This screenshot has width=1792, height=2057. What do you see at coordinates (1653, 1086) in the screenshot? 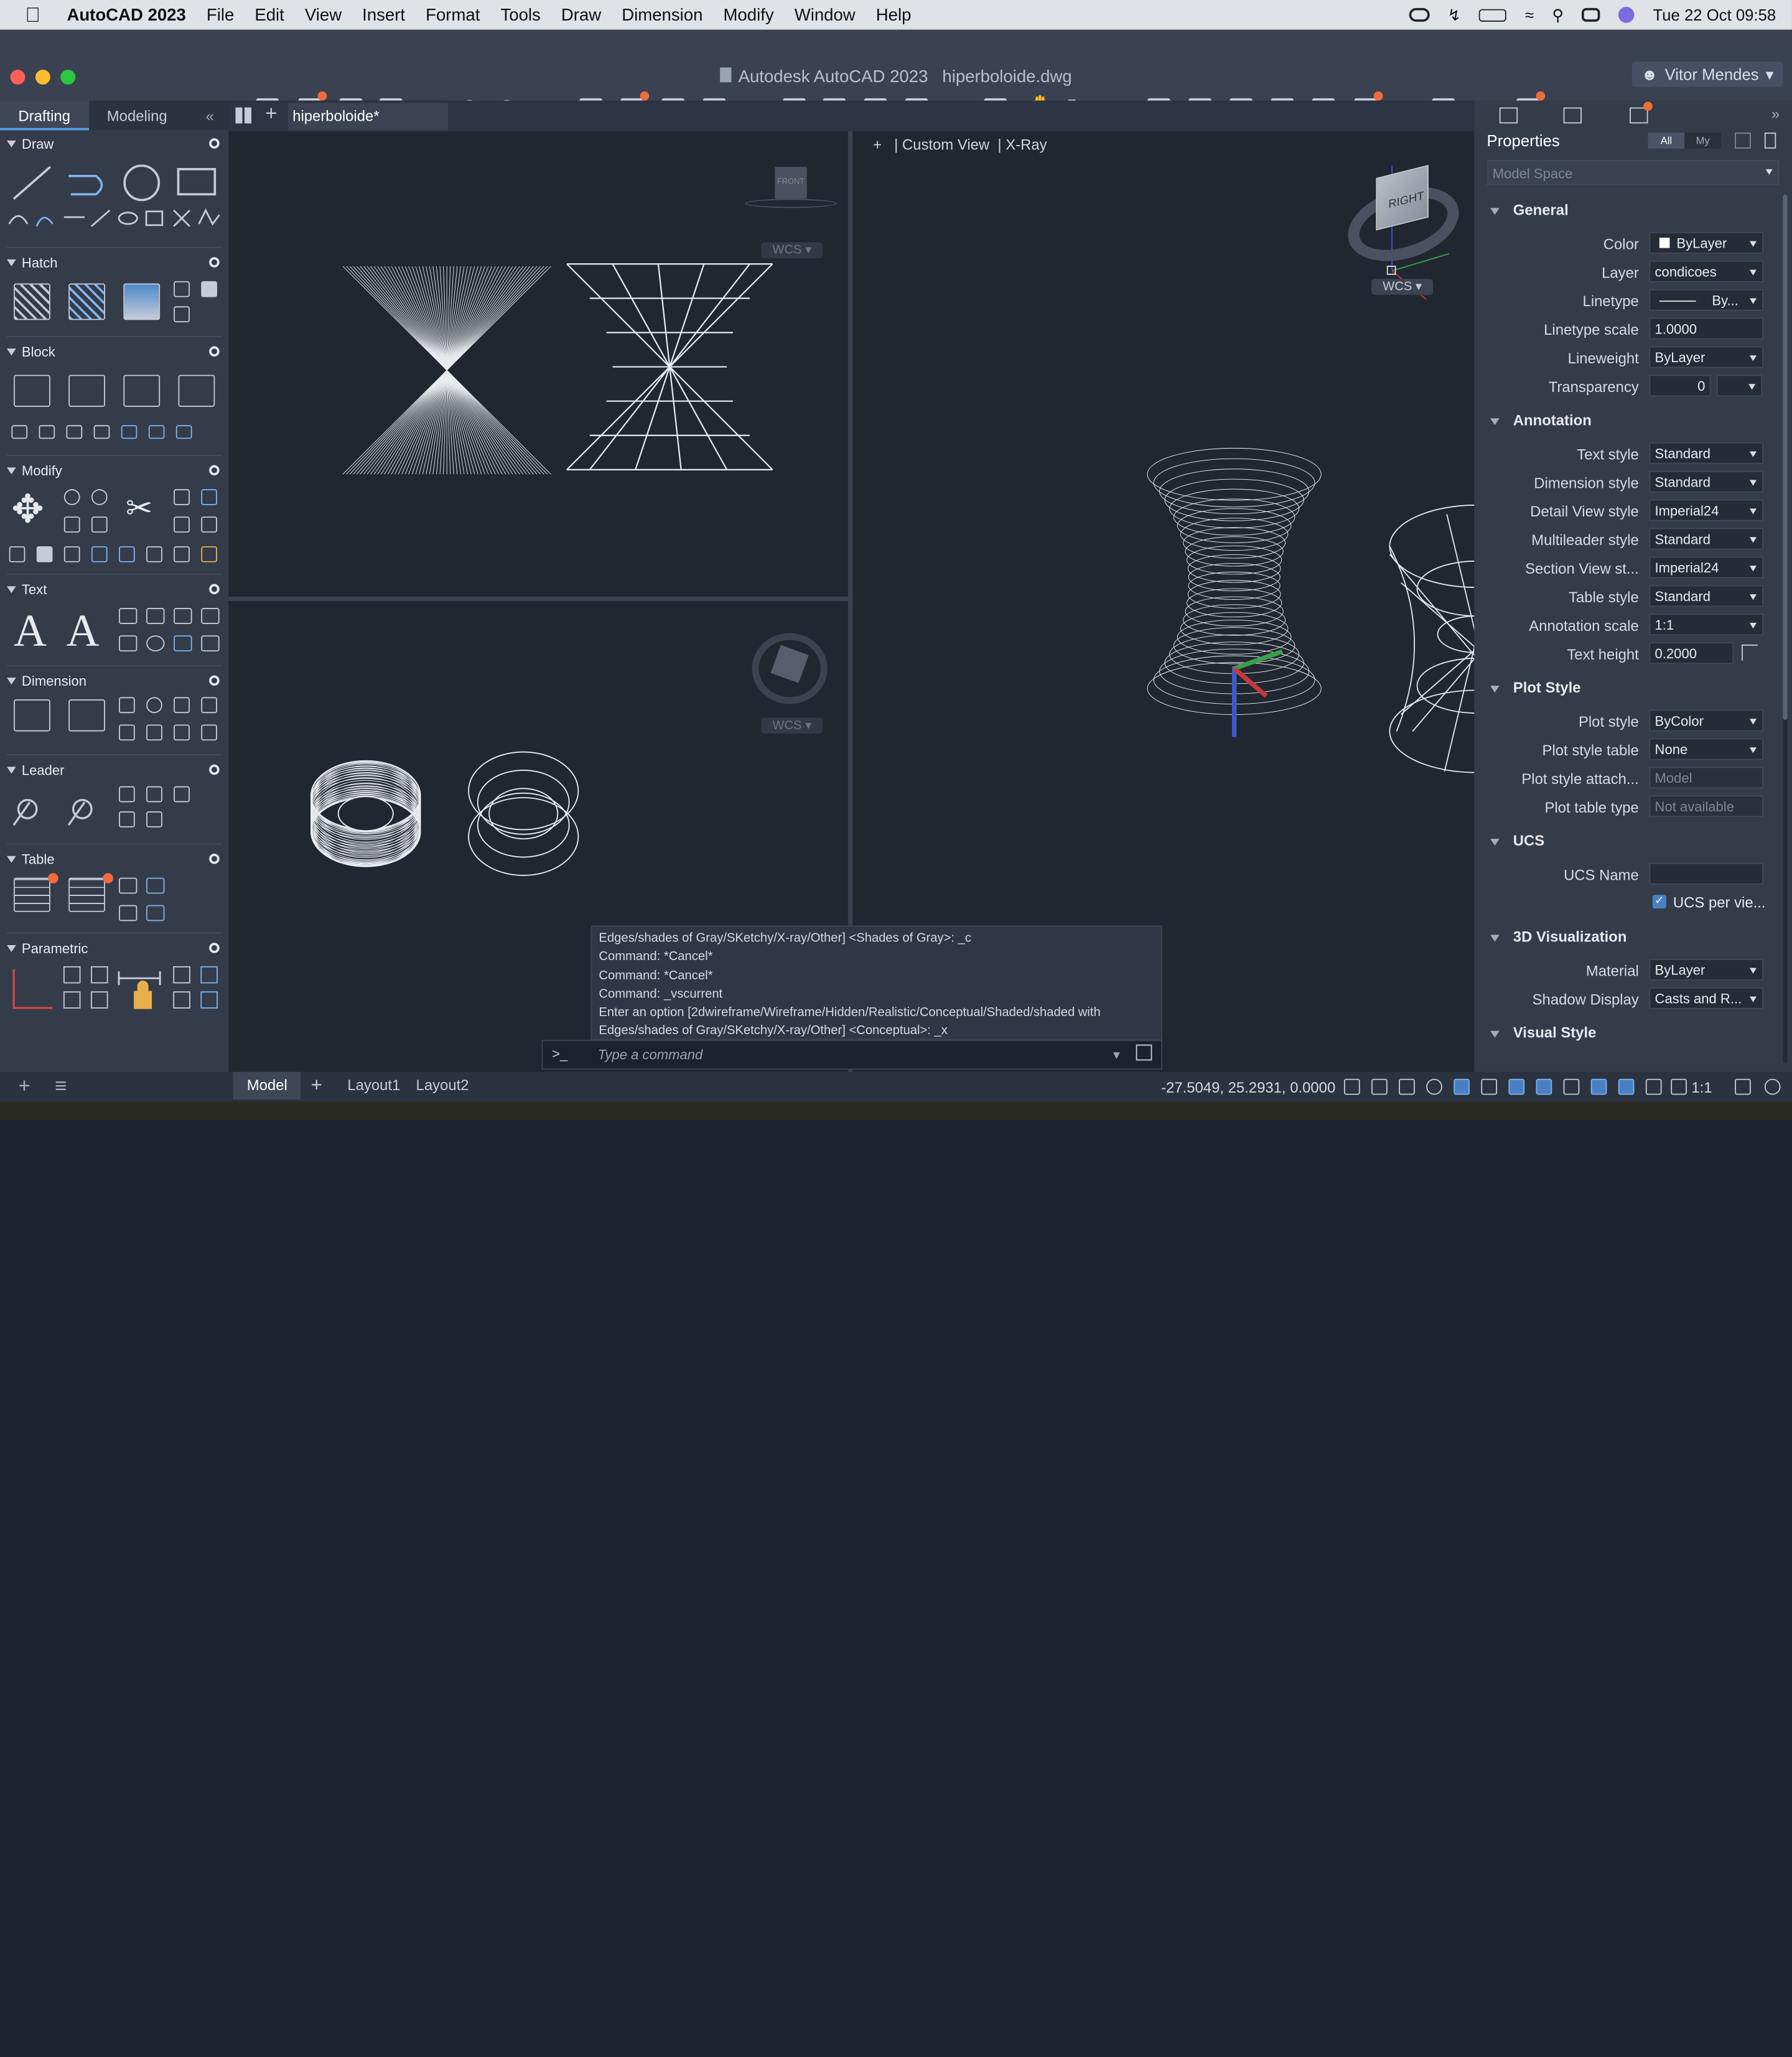
I see `auto-scale-icon` at bounding box center [1653, 1086].